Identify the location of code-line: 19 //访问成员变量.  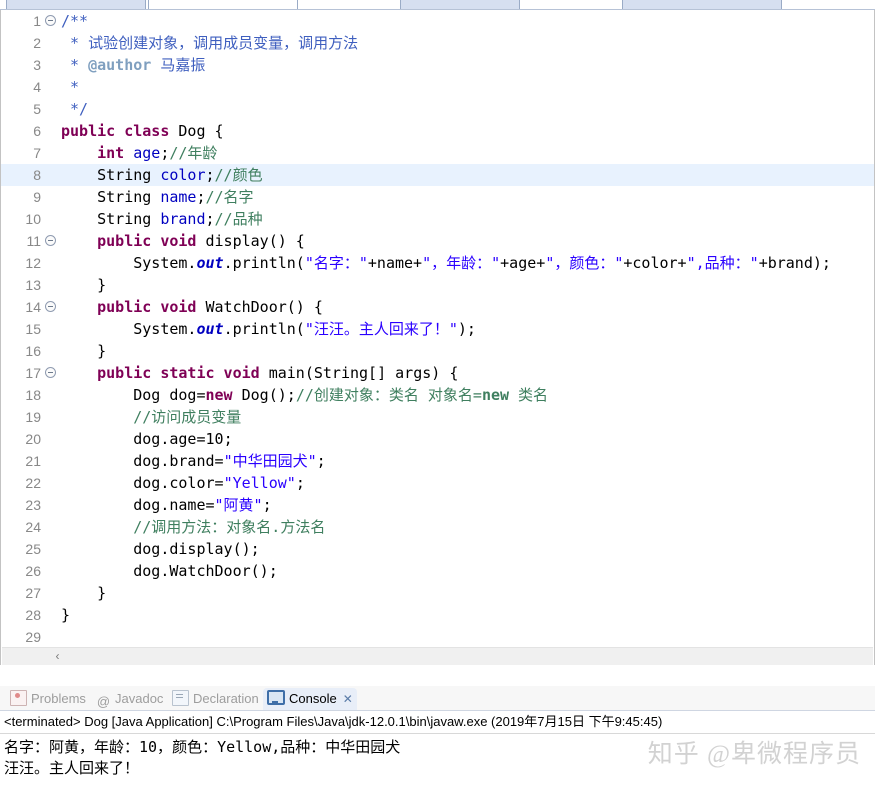
(437, 417).